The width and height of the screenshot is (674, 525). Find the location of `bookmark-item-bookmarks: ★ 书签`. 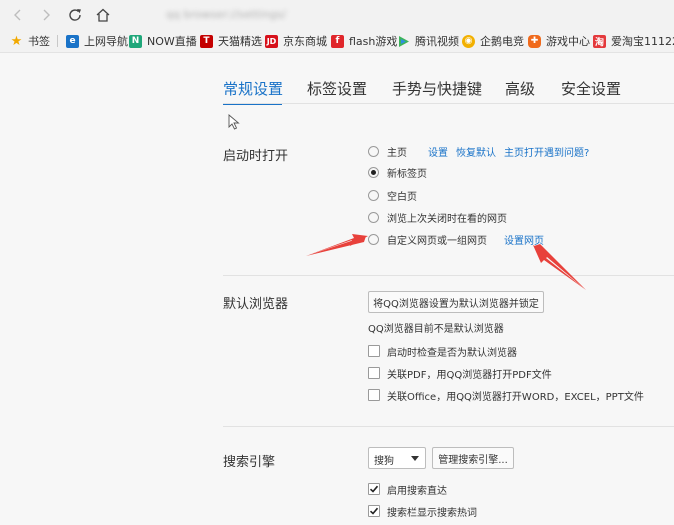

bookmark-item-bookmarks: ★ 书签 is located at coordinates (30, 41).